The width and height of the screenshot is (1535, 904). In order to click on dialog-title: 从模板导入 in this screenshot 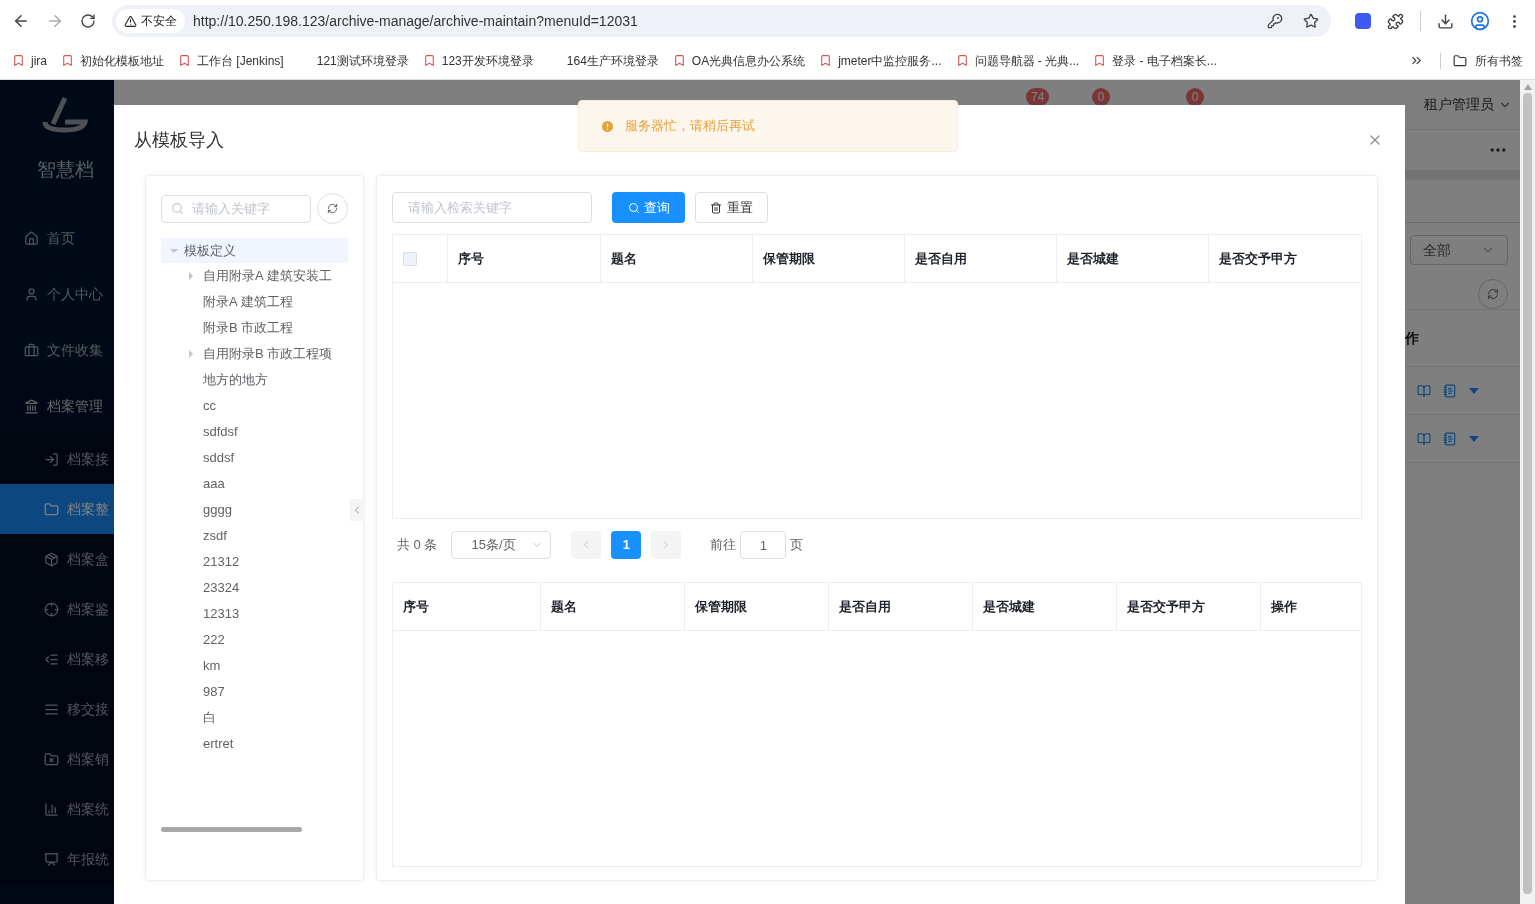, I will do `click(179, 140)`.